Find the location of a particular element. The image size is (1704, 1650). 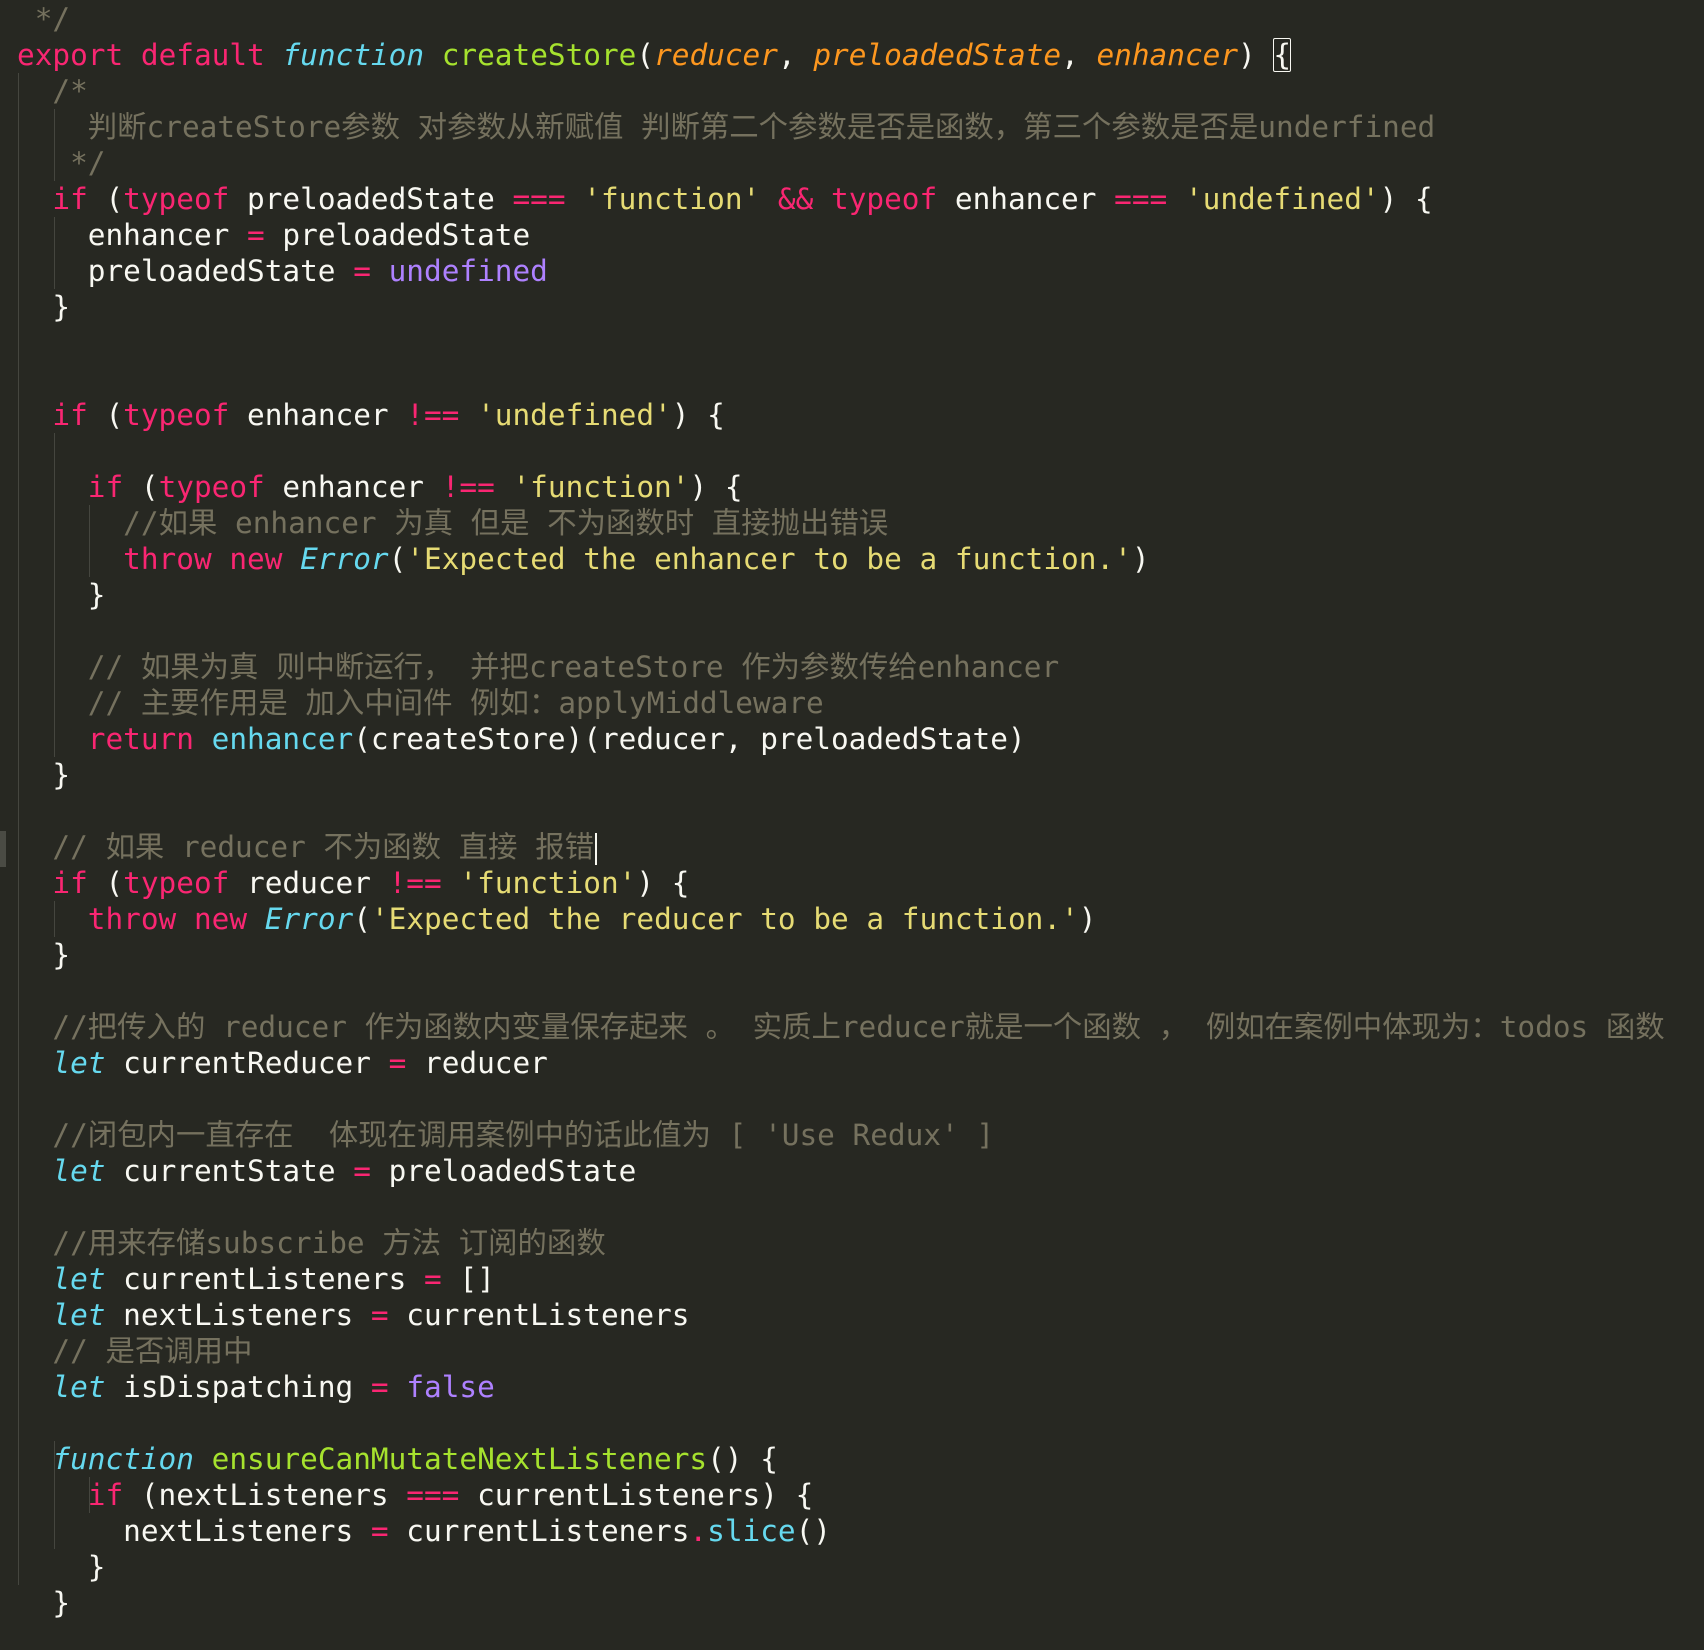

code-line: nextListeners = currentListeners.slice() is located at coordinates (424, 1531).